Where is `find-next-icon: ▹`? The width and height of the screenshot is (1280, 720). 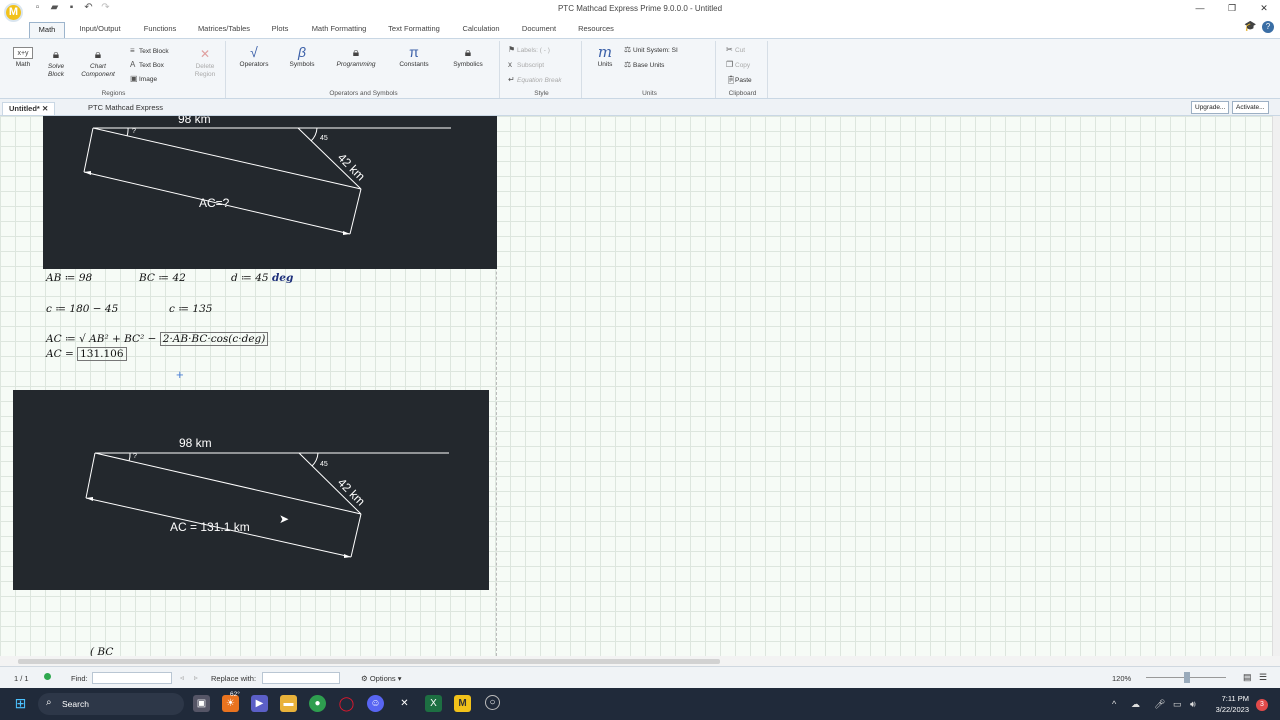
find-next-icon: ▹ is located at coordinates (196, 677).